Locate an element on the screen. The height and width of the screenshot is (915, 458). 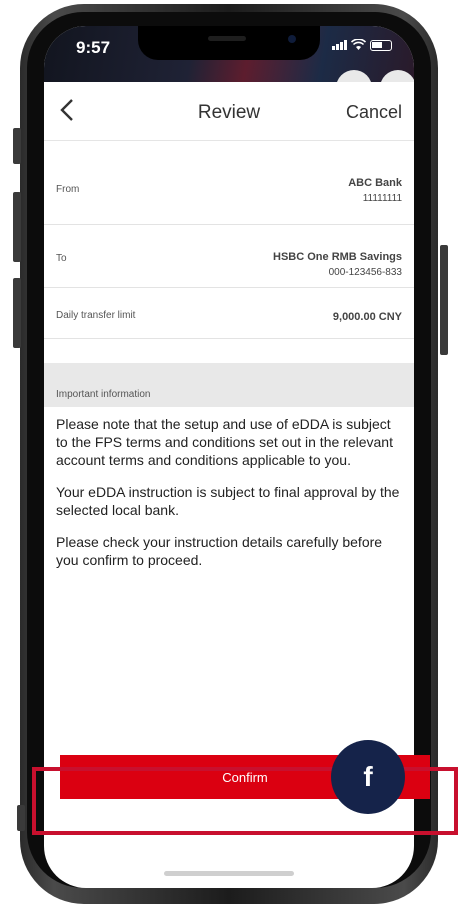
to-value: HSBC One RMB Savings 000-123456-833 is located at coordinates (337, 265).